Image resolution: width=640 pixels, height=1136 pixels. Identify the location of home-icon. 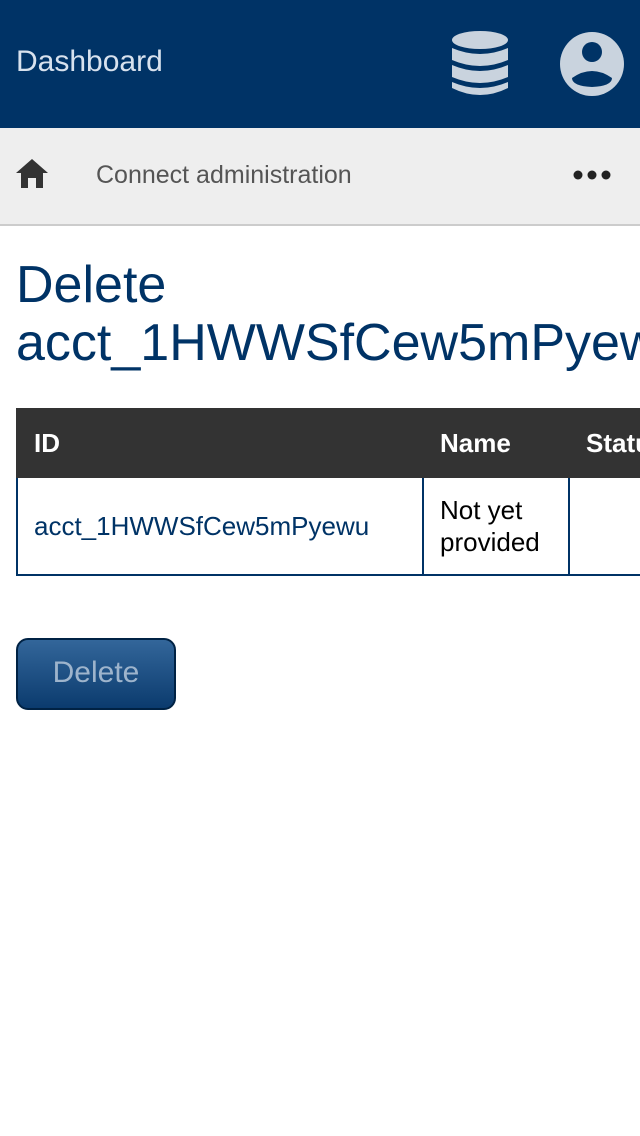
(32, 174).